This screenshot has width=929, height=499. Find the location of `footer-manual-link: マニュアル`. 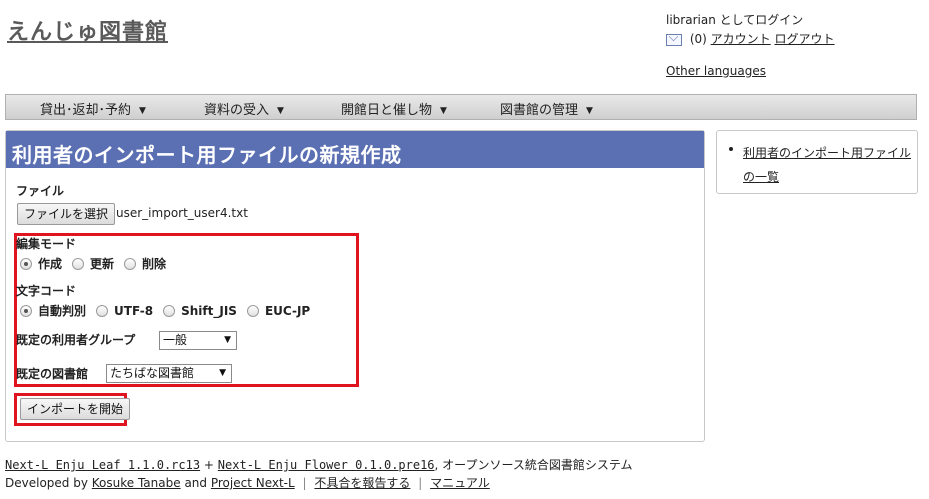

footer-manual-link: マニュアル is located at coordinates (460, 483).